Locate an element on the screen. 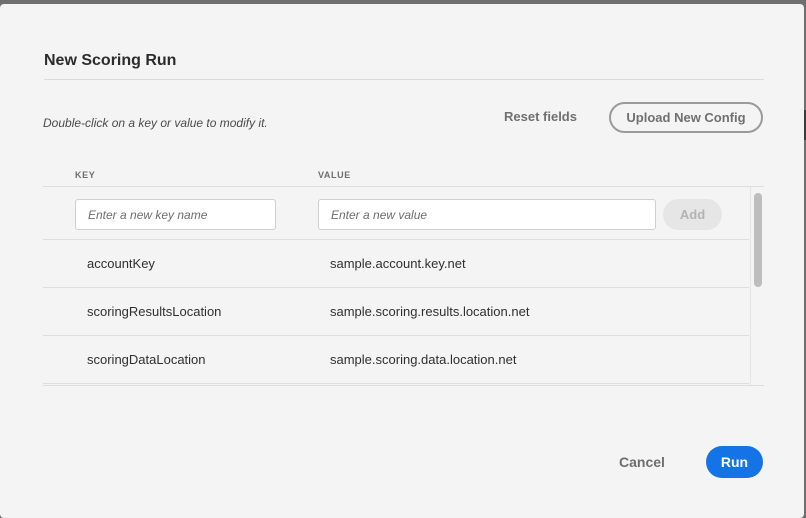 This screenshot has width=806, height=518. row-value: sample.scoring.data.location.net is located at coordinates (423, 359).